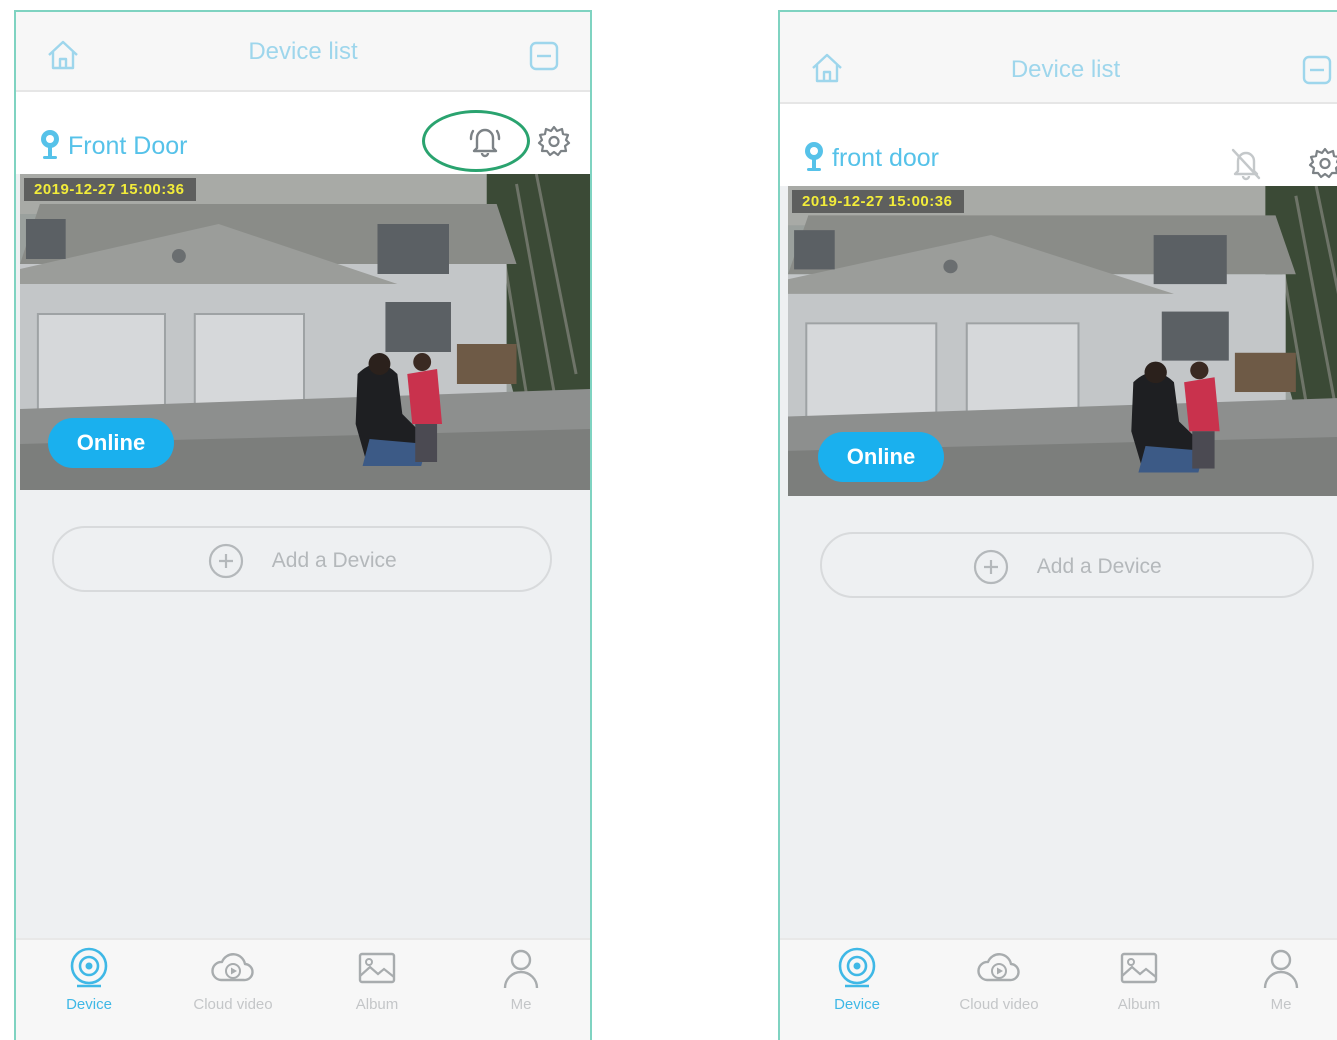 This screenshot has height=1040, width=1337. Describe the element at coordinates (1246, 164) in the screenshot. I see `bell-off-icon` at that location.